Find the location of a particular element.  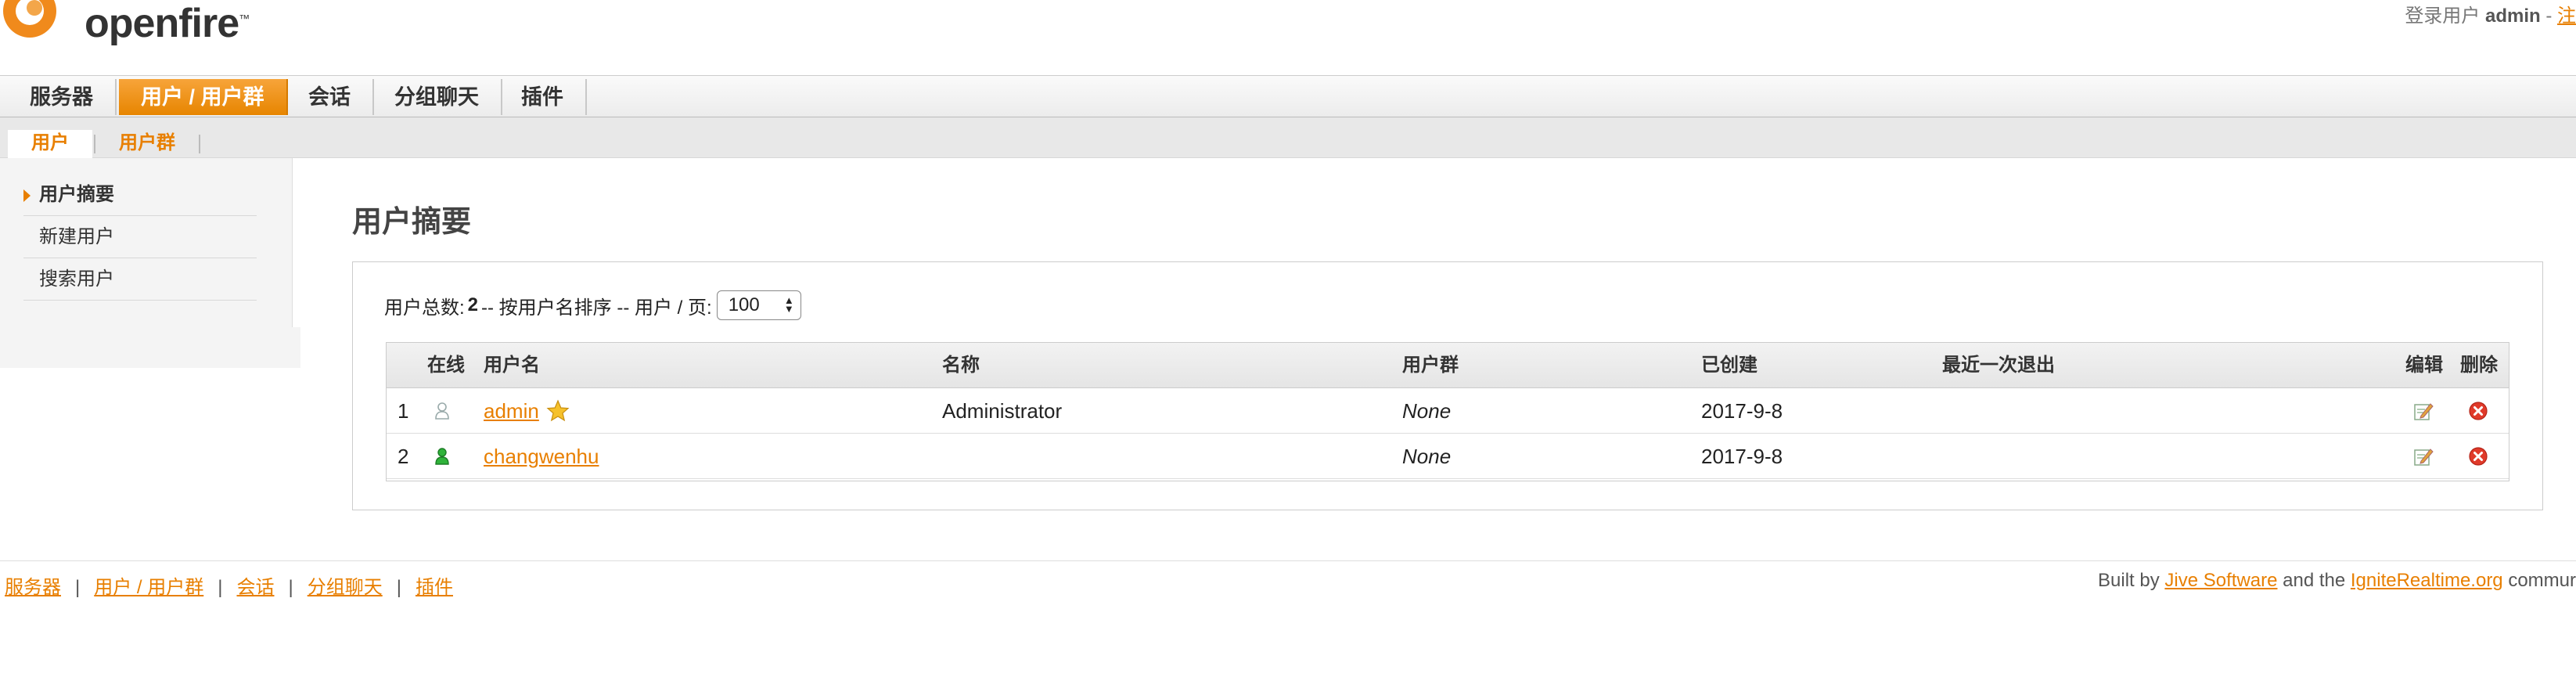

logged-in-user: 登录用户 admin - 注 is located at coordinates (2490, 16).